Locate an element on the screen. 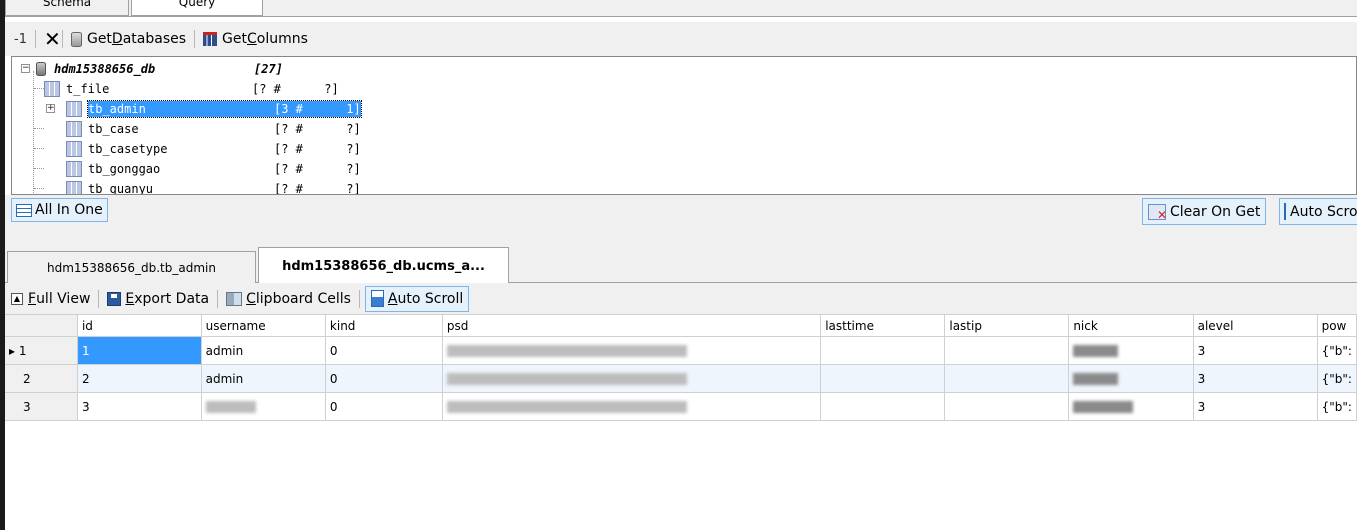 The image size is (1357, 530). clipboard-icon is located at coordinates (234, 298).